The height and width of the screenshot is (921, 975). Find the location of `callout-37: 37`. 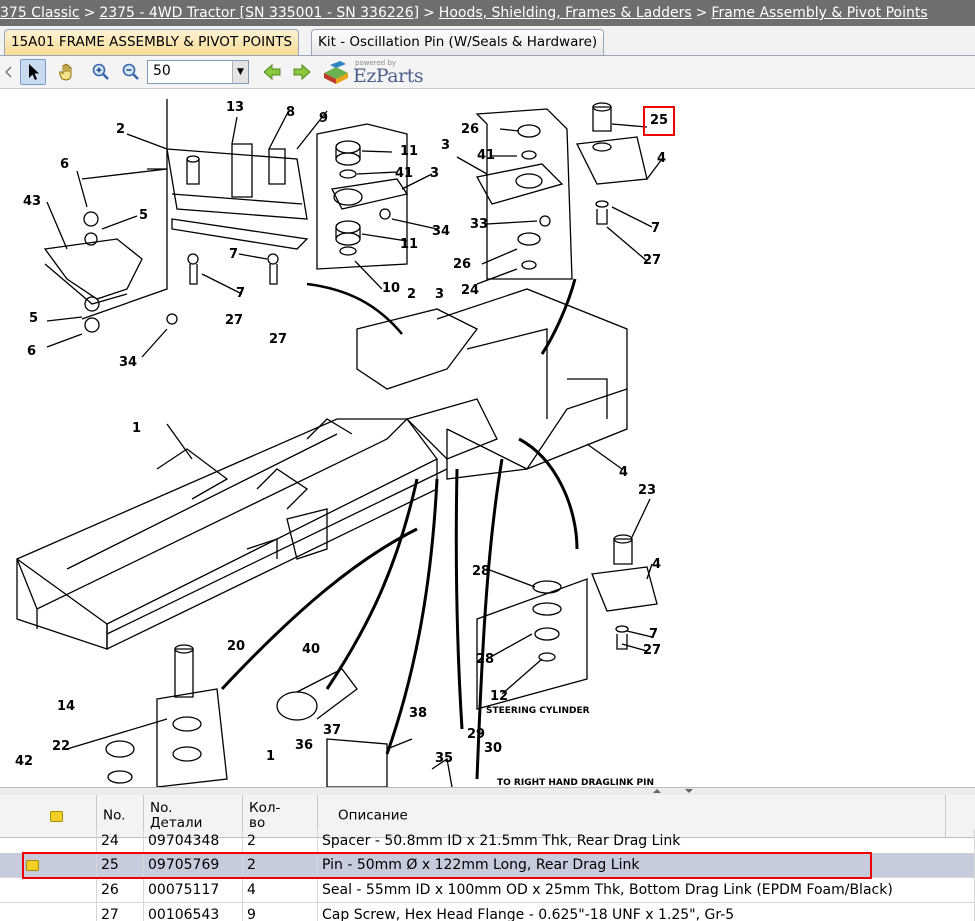

callout-37: 37 is located at coordinates (332, 730).